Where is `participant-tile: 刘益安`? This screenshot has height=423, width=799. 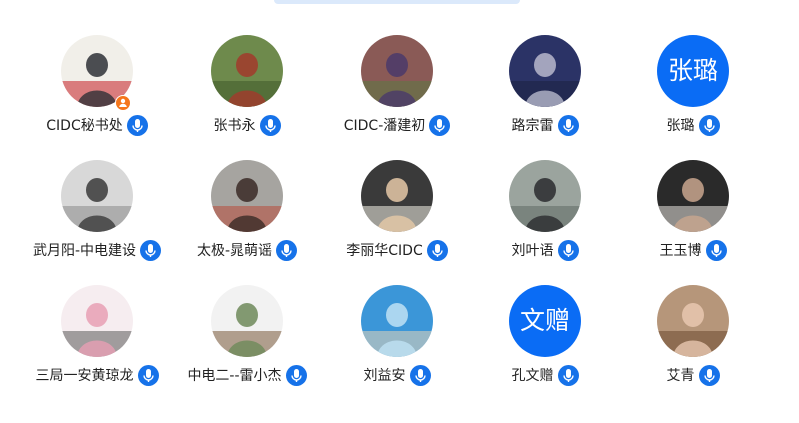 participant-tile: 刘益安 is located at coordinates (397, 341).